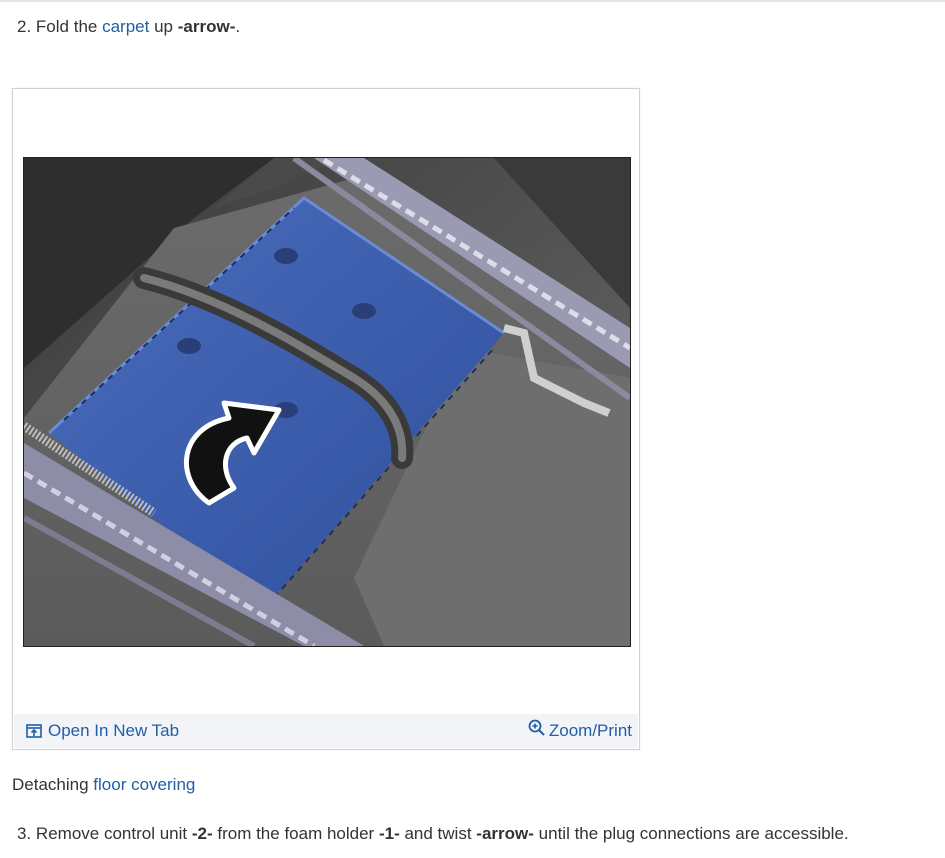  What do you see at coordinates (50, 784) in the screenshot?
I see `caption-text: Detaching` at bounding box center [50, 784].